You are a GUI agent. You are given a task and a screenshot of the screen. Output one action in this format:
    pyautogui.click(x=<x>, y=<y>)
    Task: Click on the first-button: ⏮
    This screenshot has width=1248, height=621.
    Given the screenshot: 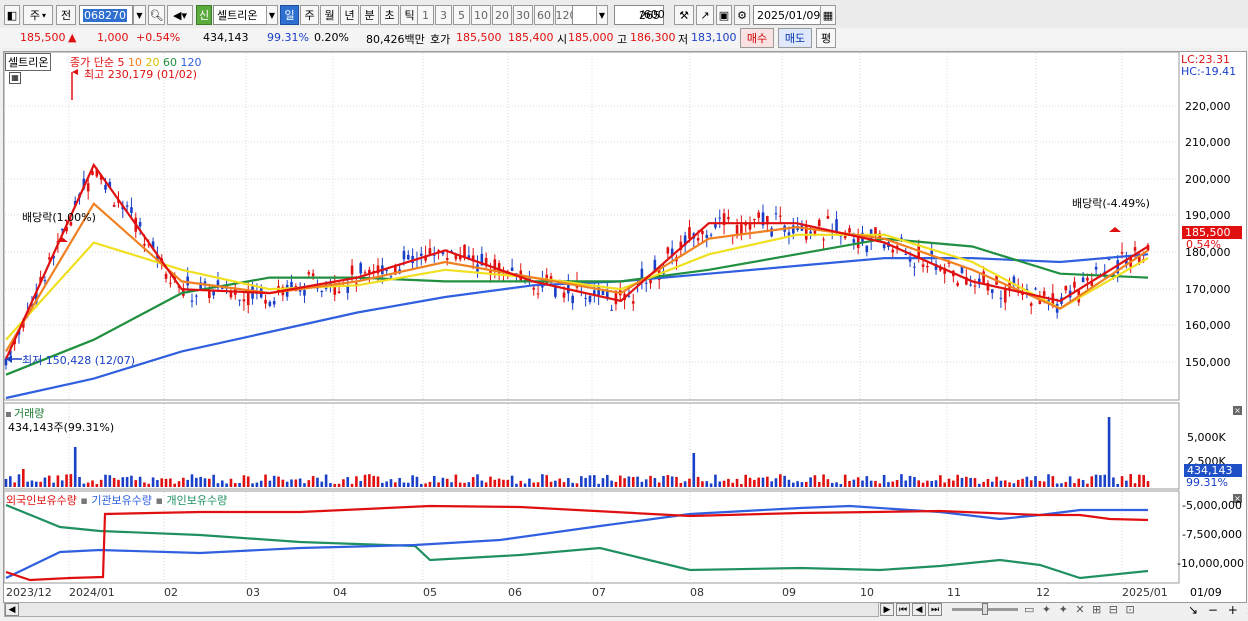 What is the action you would take?
    pyautogui.click(x=903, y=609)
    